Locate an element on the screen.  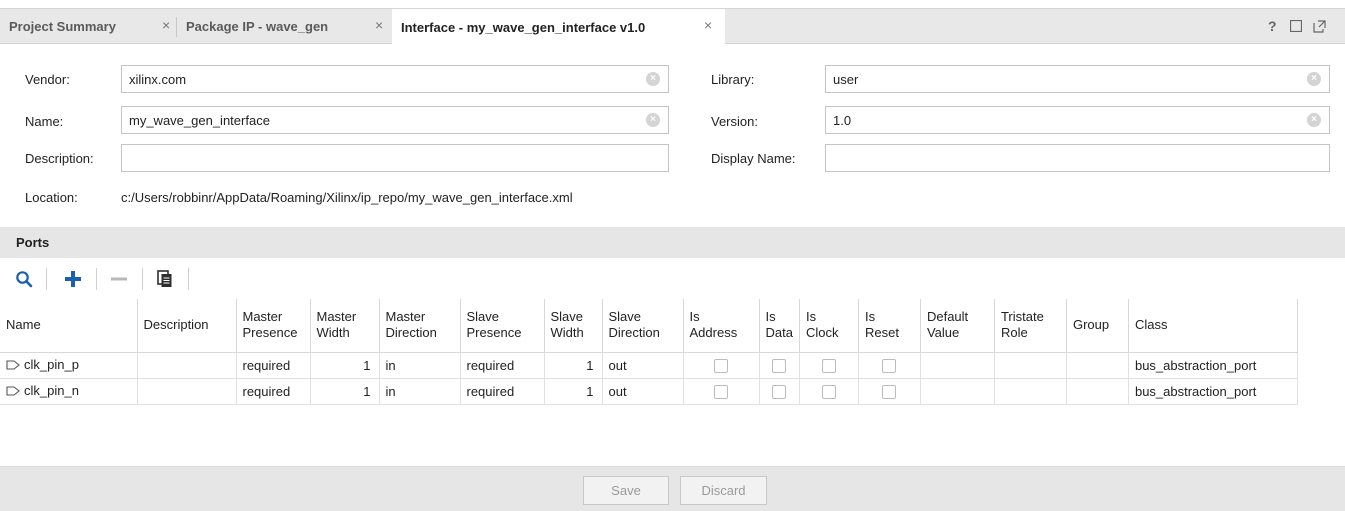
column-header-master-direction: Master Direction is located at coordinates (420, 326).